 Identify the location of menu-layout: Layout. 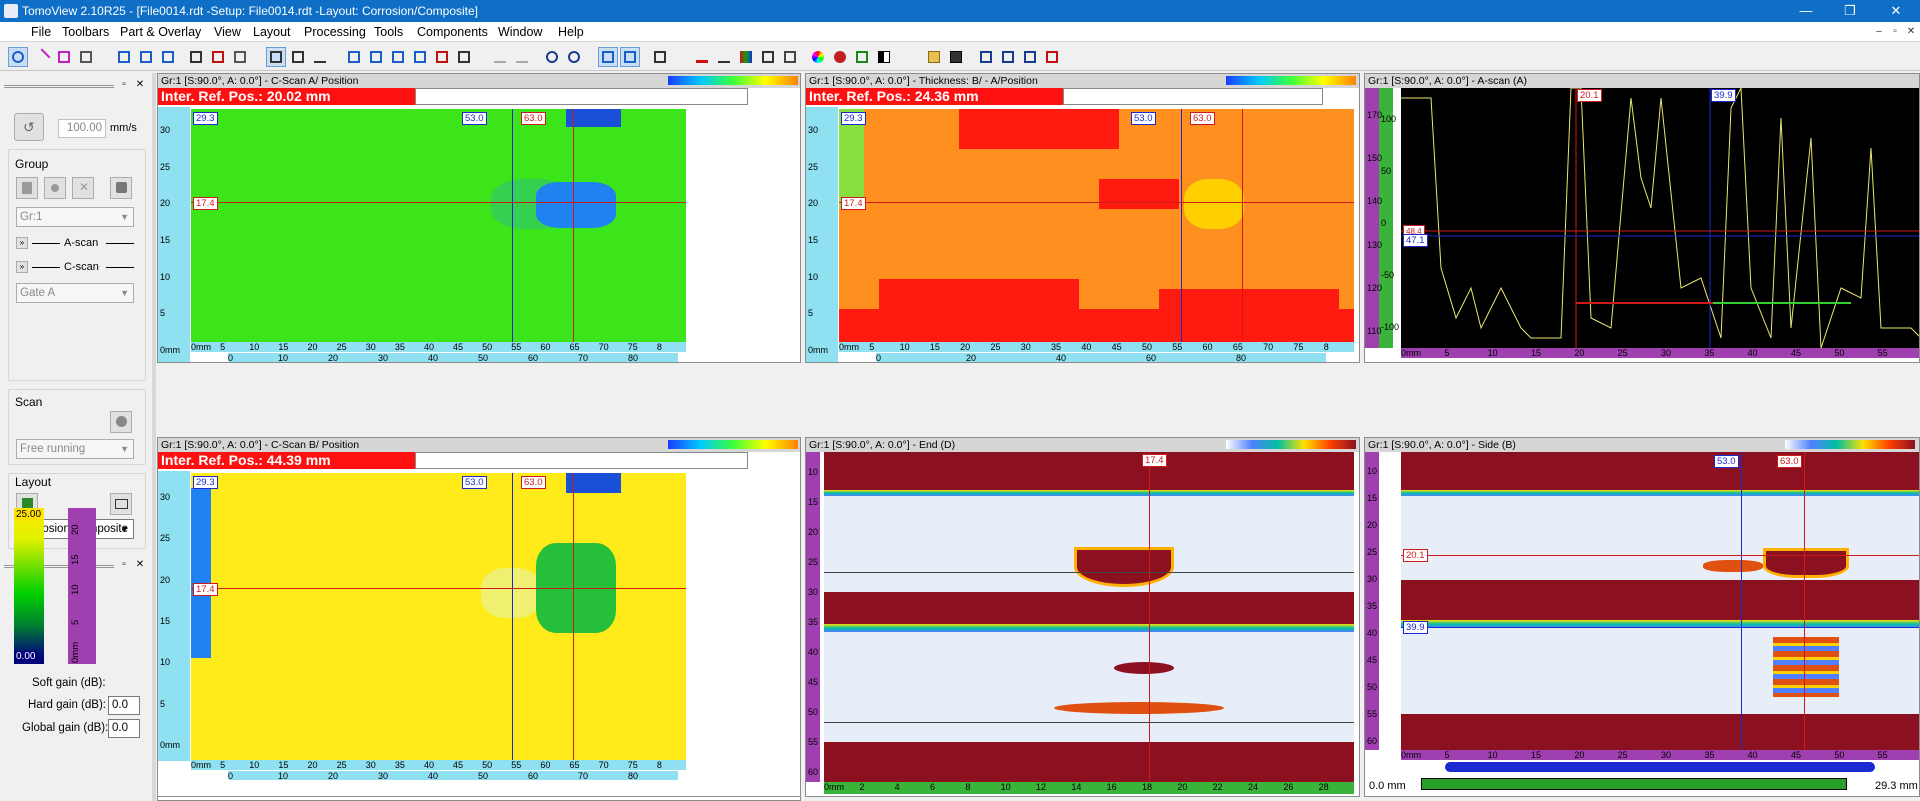
(272, 32).